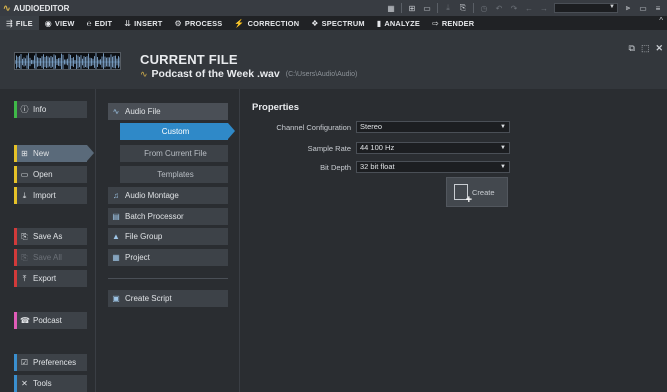  Describe the element at coordinates (152, 195) in the screenshot. I see `mid-item-label: Audio Montage` at that location.